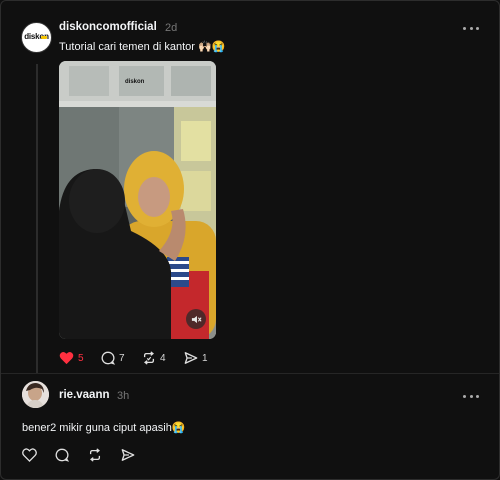 The image size is (500, 480). I want to click on mute-icon, so click(196, 319).